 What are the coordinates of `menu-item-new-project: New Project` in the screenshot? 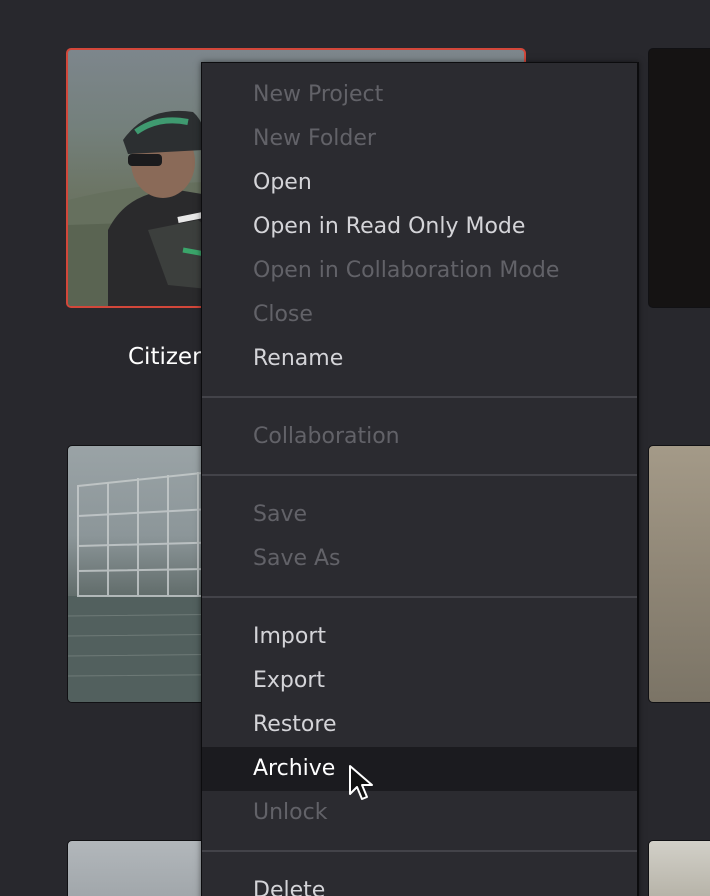 It's located at (318, 94).